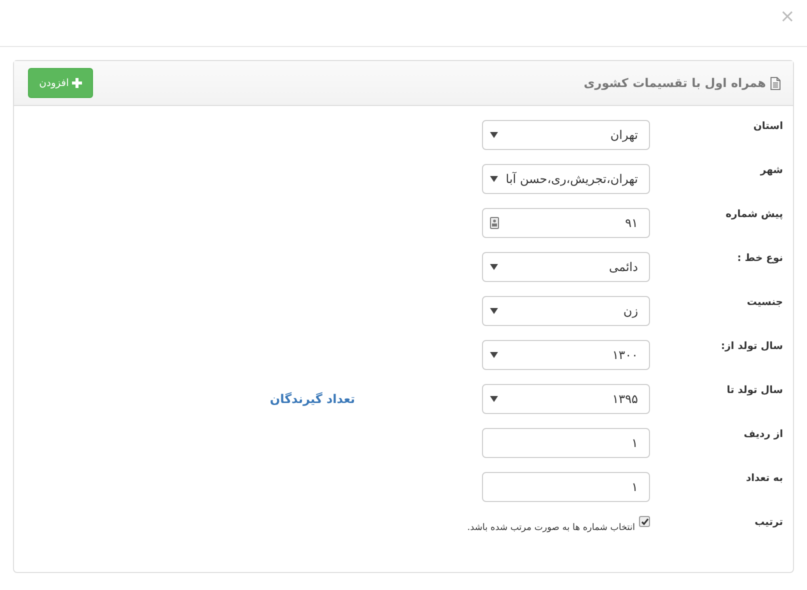 This screenshot has height=590, width=807. What do you see at coordinates (769, 522) in the screenshot?
I see `field-label: ترتیب` at bounding box center [769, 522].